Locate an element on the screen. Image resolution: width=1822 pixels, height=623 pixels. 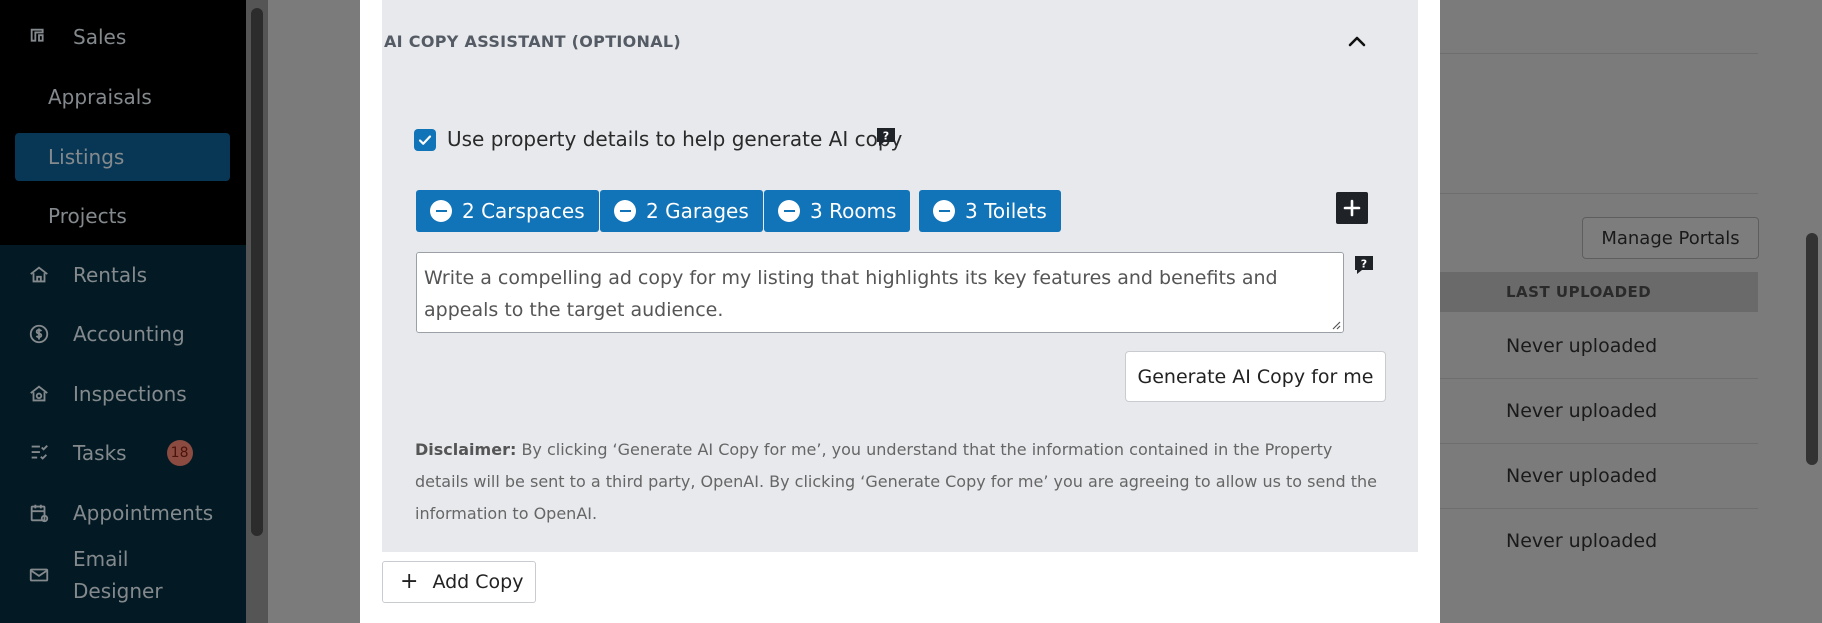
nav-email-label-line1: Email is located at coordinates (101, 559).